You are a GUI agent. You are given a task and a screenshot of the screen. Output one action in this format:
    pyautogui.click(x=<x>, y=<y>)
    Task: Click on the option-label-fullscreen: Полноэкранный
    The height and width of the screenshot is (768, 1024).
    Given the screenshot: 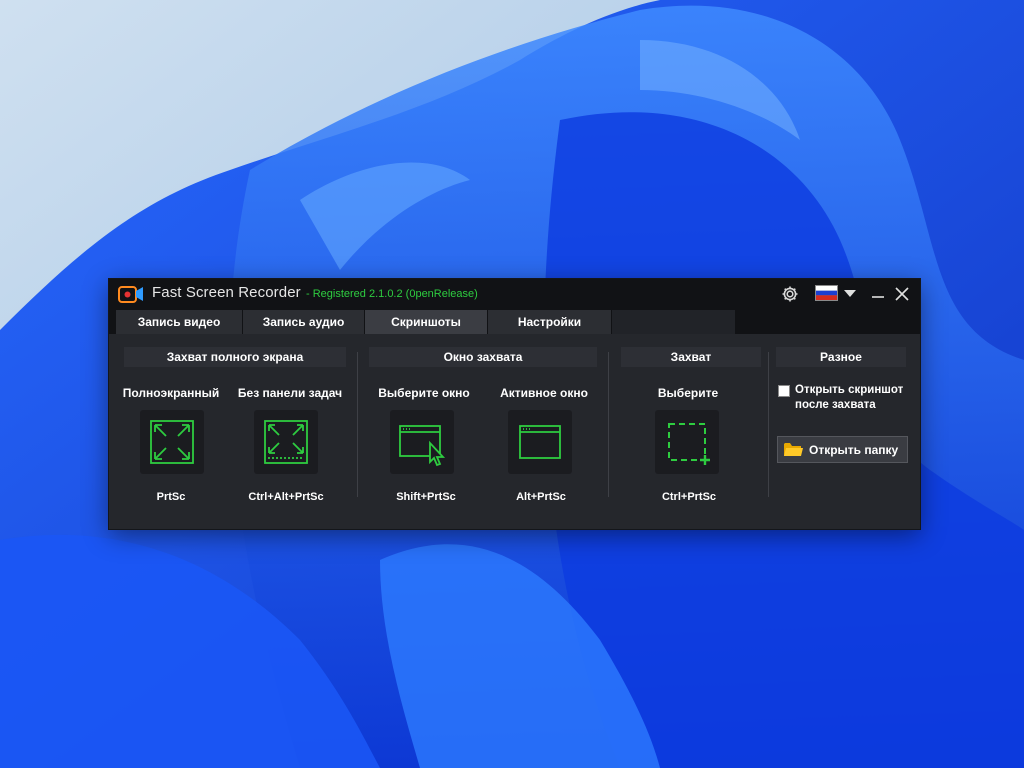 What is the action you would take?
    pyautogui.click(x=171, y=393)
    